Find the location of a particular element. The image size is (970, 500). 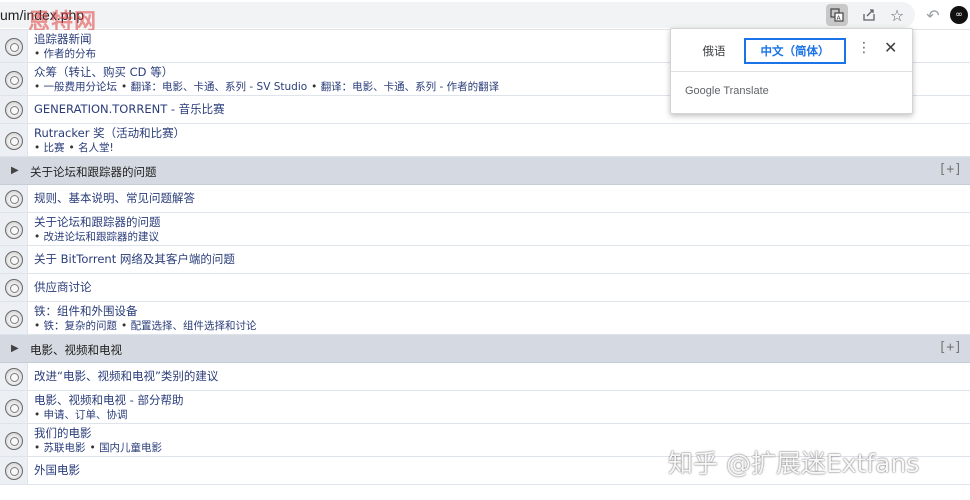

forum-row: Rutracker 奖（活动和比赛）比赛名人堂! is located at coordinates (485, 140).